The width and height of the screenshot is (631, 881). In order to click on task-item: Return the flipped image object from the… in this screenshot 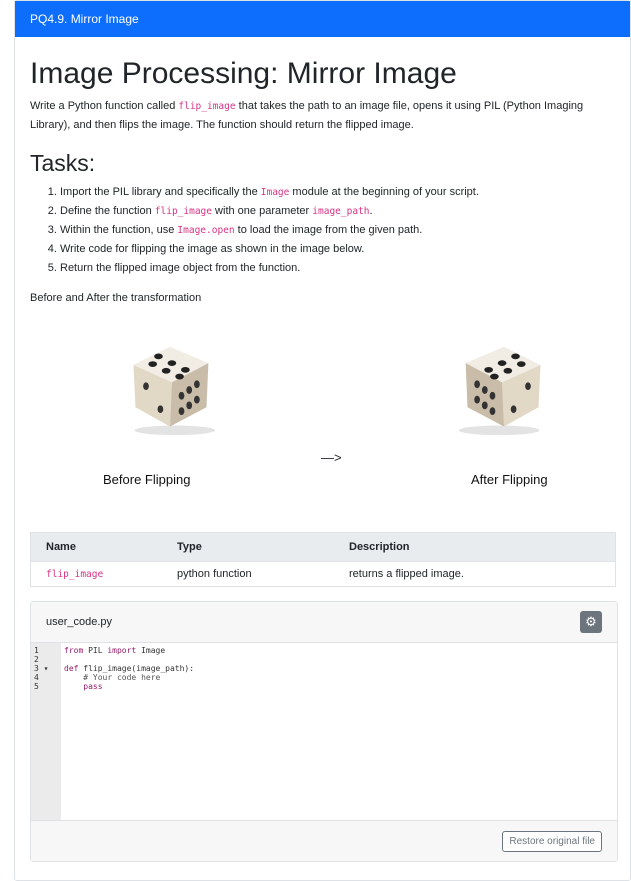, I will do `click(337, 268)`.